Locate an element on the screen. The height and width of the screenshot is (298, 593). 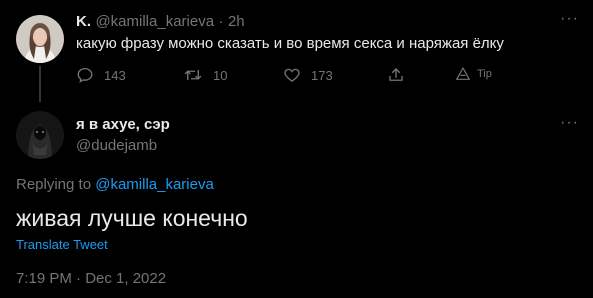
translate-tweet-link: Translate Tweet is located at coordinates (62, 244).